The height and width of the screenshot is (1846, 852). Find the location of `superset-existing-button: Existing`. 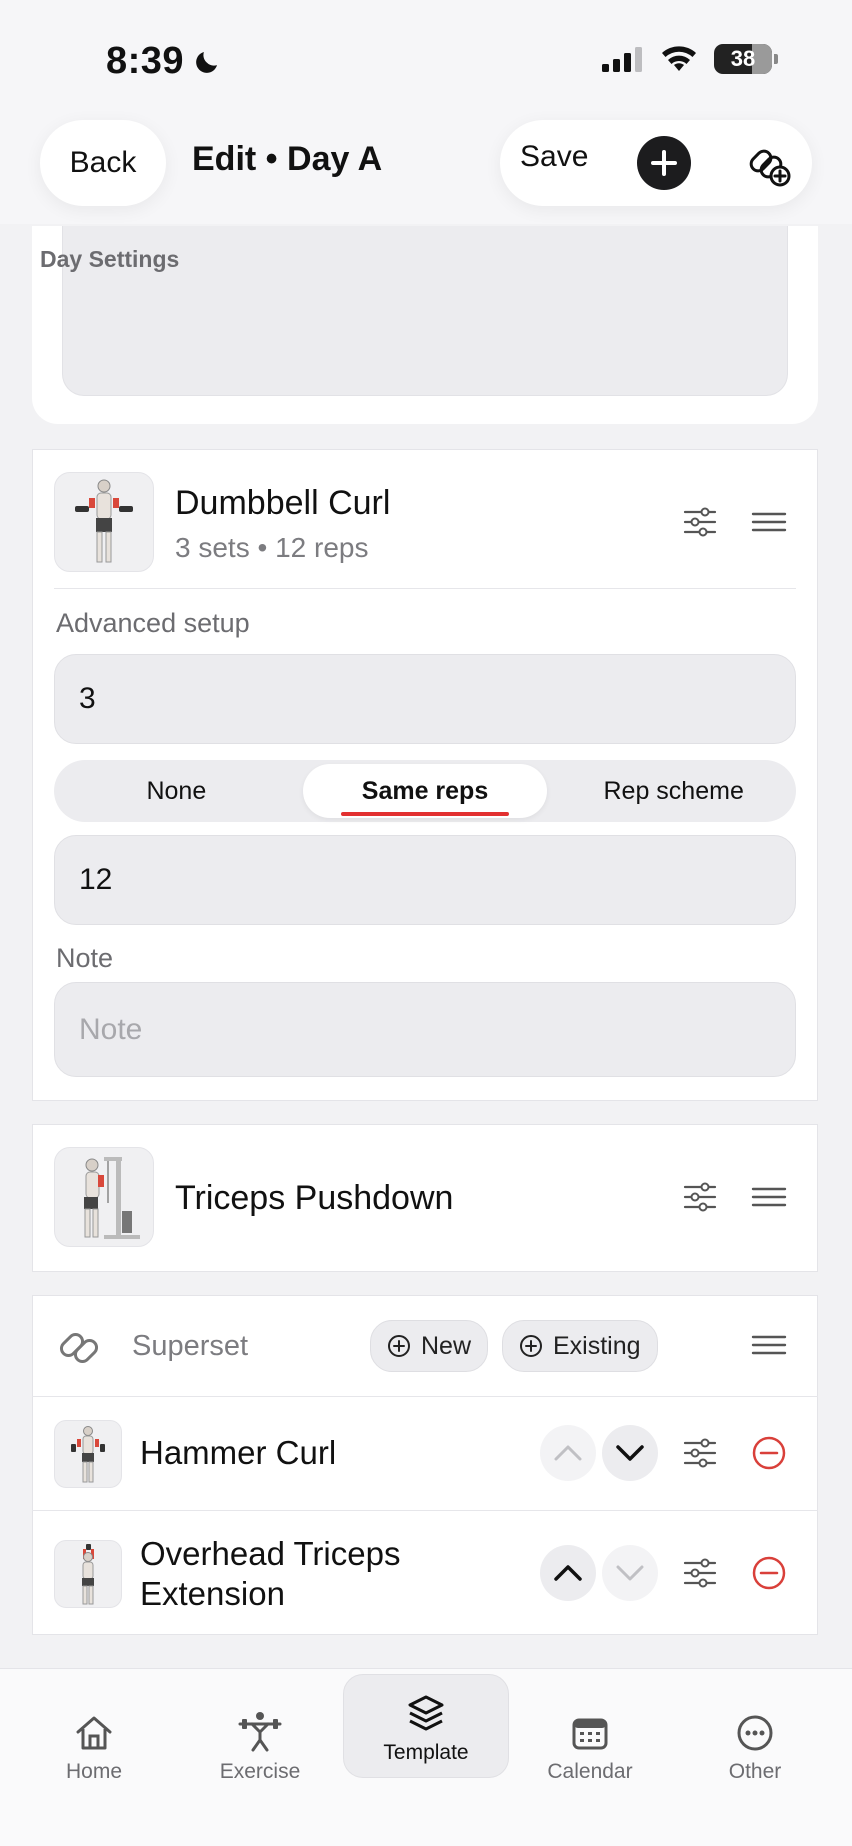

superset-existing-button: Existing is located at coordinates (580, 1346).